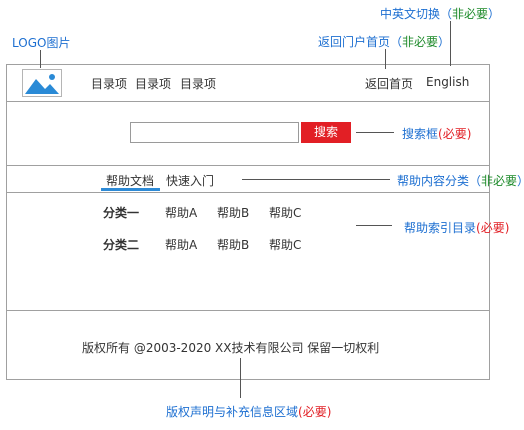  What do you see at coordinates (121, 245) in the screenshot?
I see `category-2-label: 分类二` at bounding box center [121, 245].